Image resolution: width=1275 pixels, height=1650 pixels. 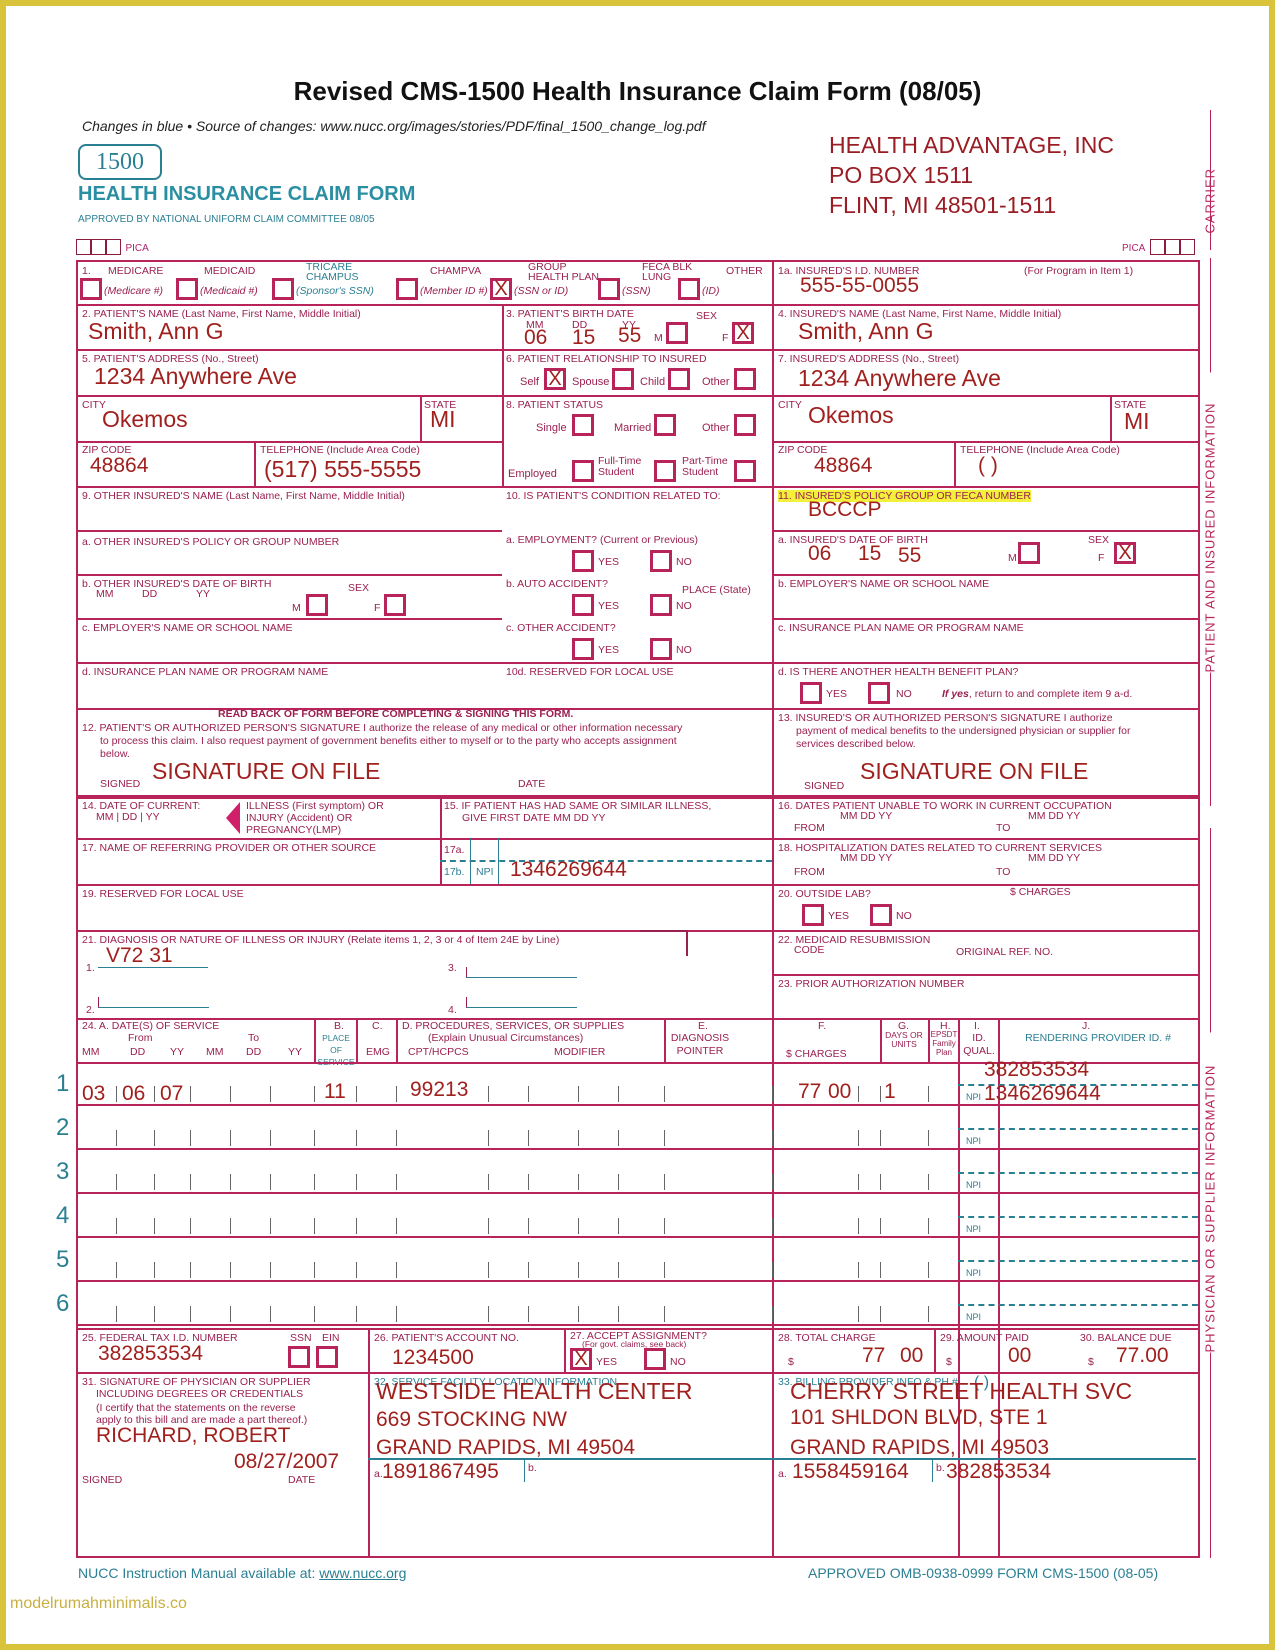 I want to click on outside-lab-no-checkbox, so click(x=881, y=915).